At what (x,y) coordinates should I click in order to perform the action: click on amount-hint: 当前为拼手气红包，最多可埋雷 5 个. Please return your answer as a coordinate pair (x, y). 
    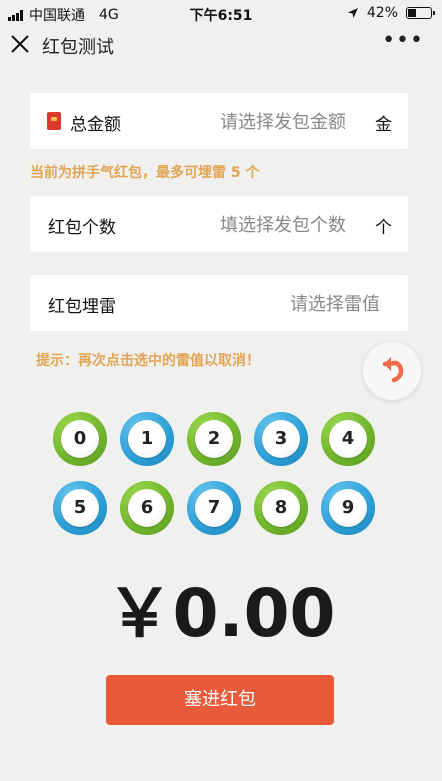
    Looking at the image, I should click on (145, 173).